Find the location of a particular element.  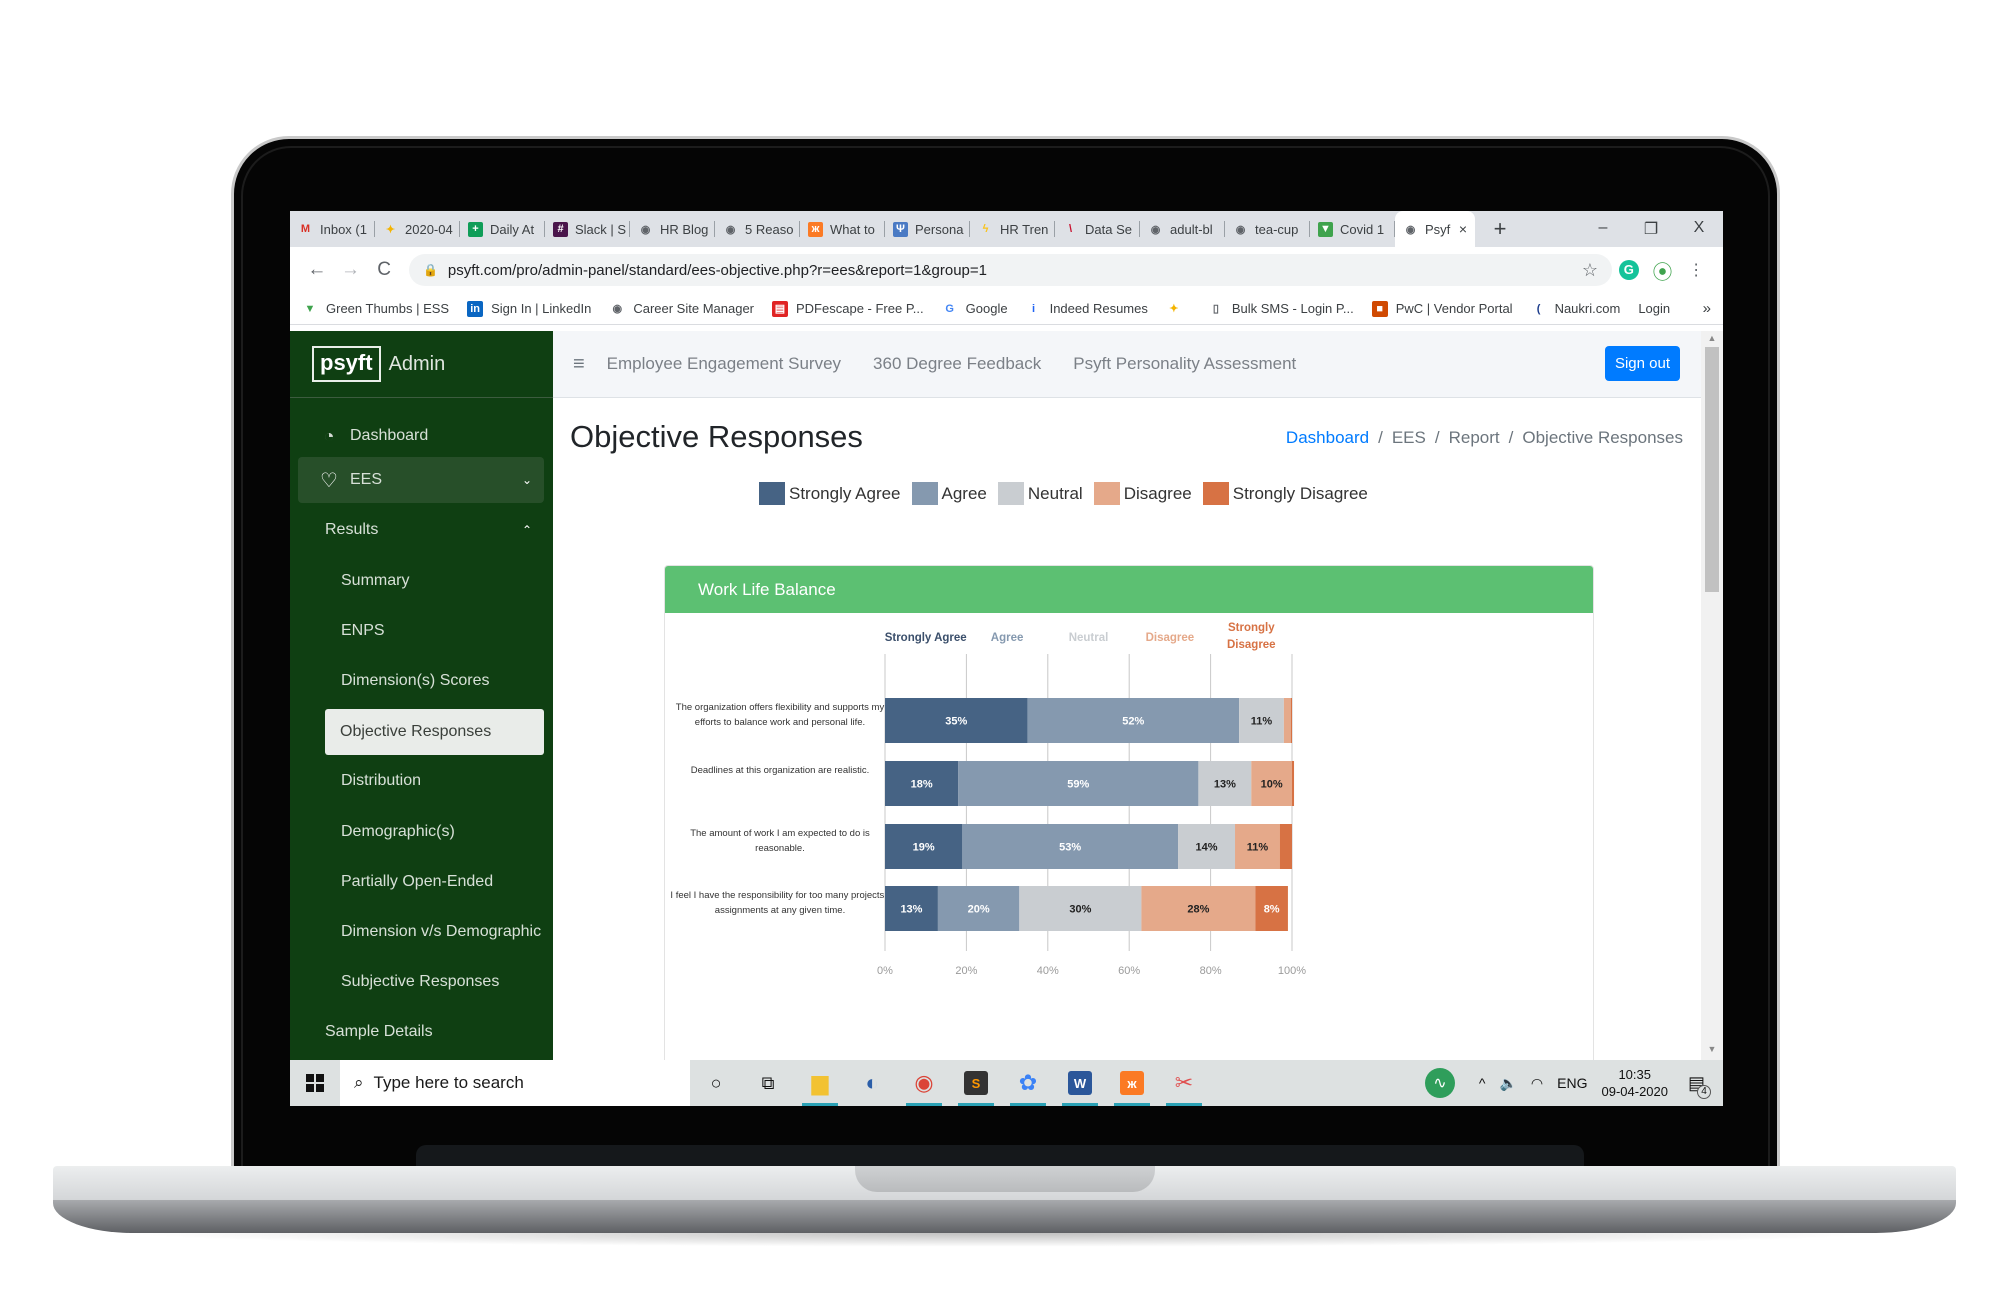

browser-tab: + Daily At is located at coordinates (502, 229).